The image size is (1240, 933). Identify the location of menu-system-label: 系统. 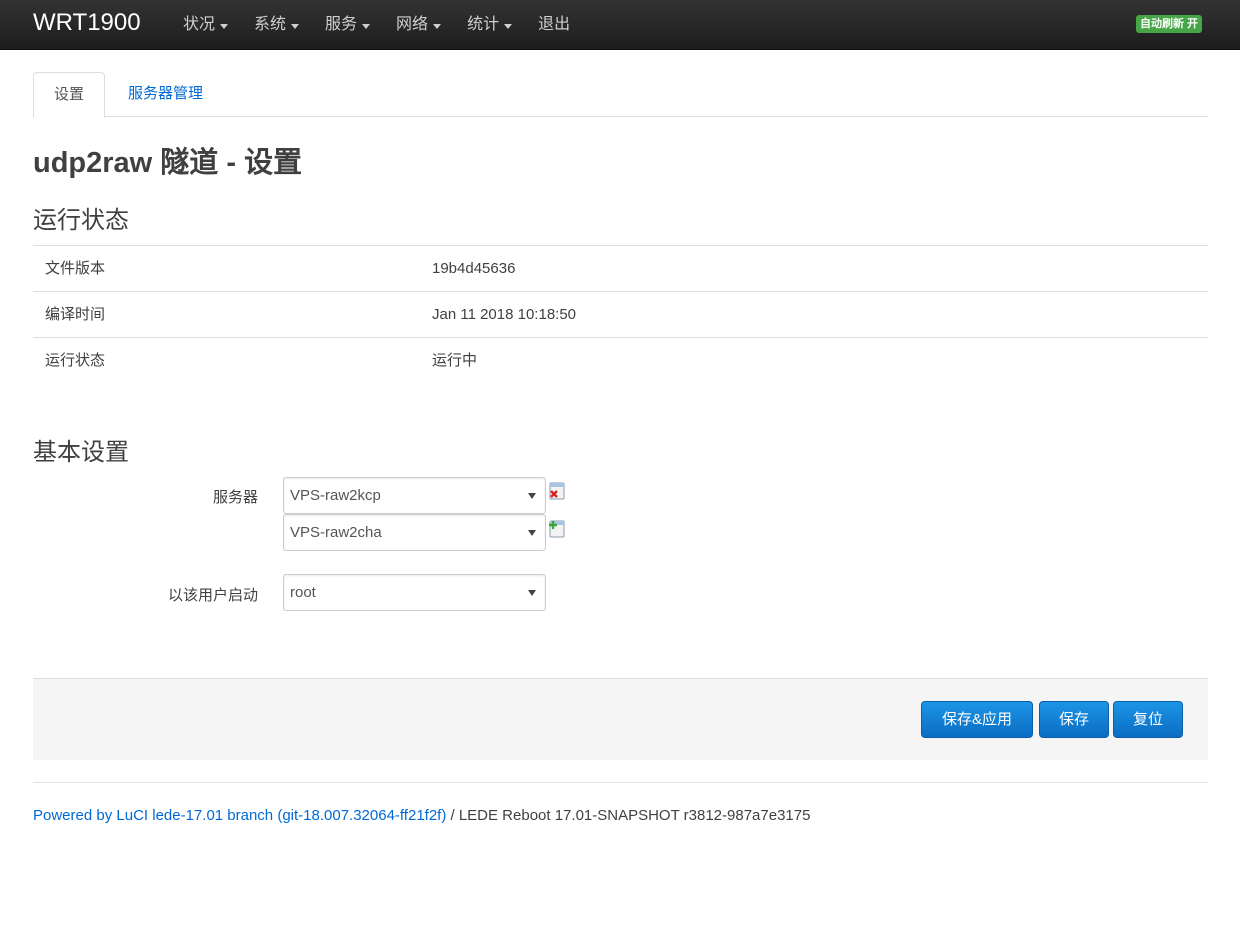
(270, 24).